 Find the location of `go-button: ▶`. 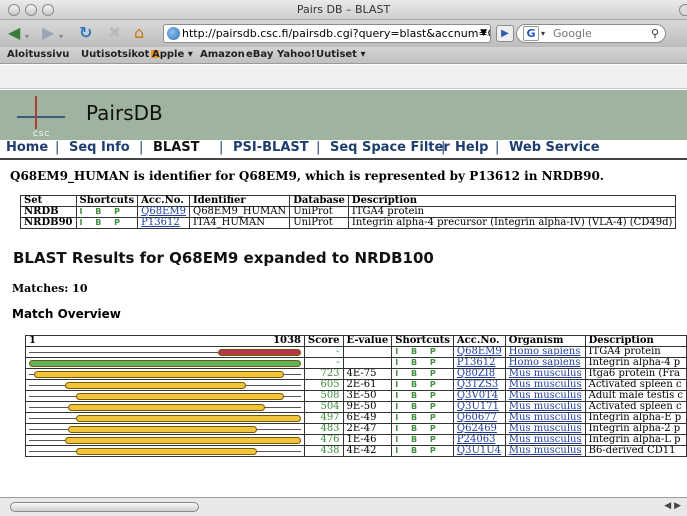

go-button: ▶ is located at coordinates (505, 33).